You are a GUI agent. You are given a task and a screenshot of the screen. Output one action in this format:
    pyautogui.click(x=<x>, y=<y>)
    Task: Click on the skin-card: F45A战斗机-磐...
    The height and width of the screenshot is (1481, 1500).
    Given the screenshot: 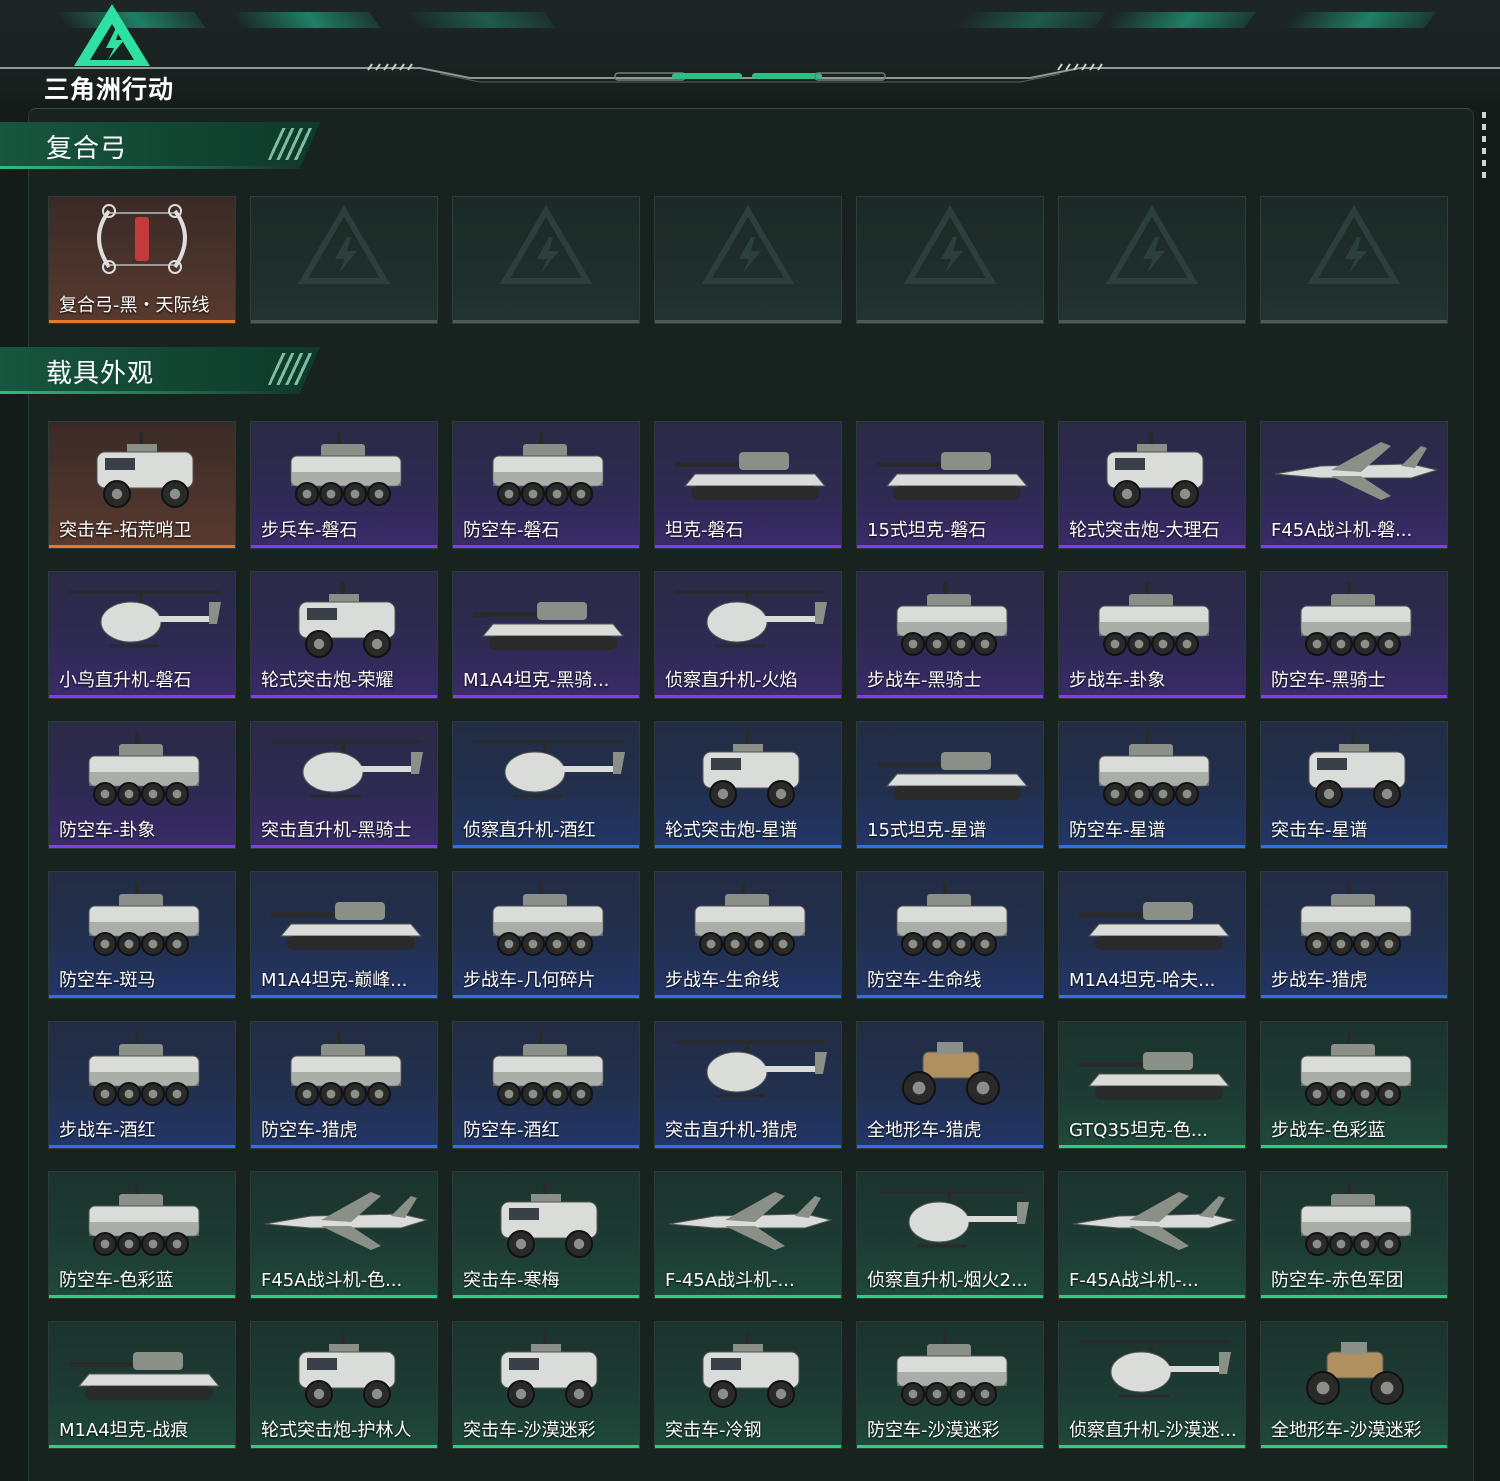 What is the action you would take?
    pyautogui.click(x=1354, y=485)
    